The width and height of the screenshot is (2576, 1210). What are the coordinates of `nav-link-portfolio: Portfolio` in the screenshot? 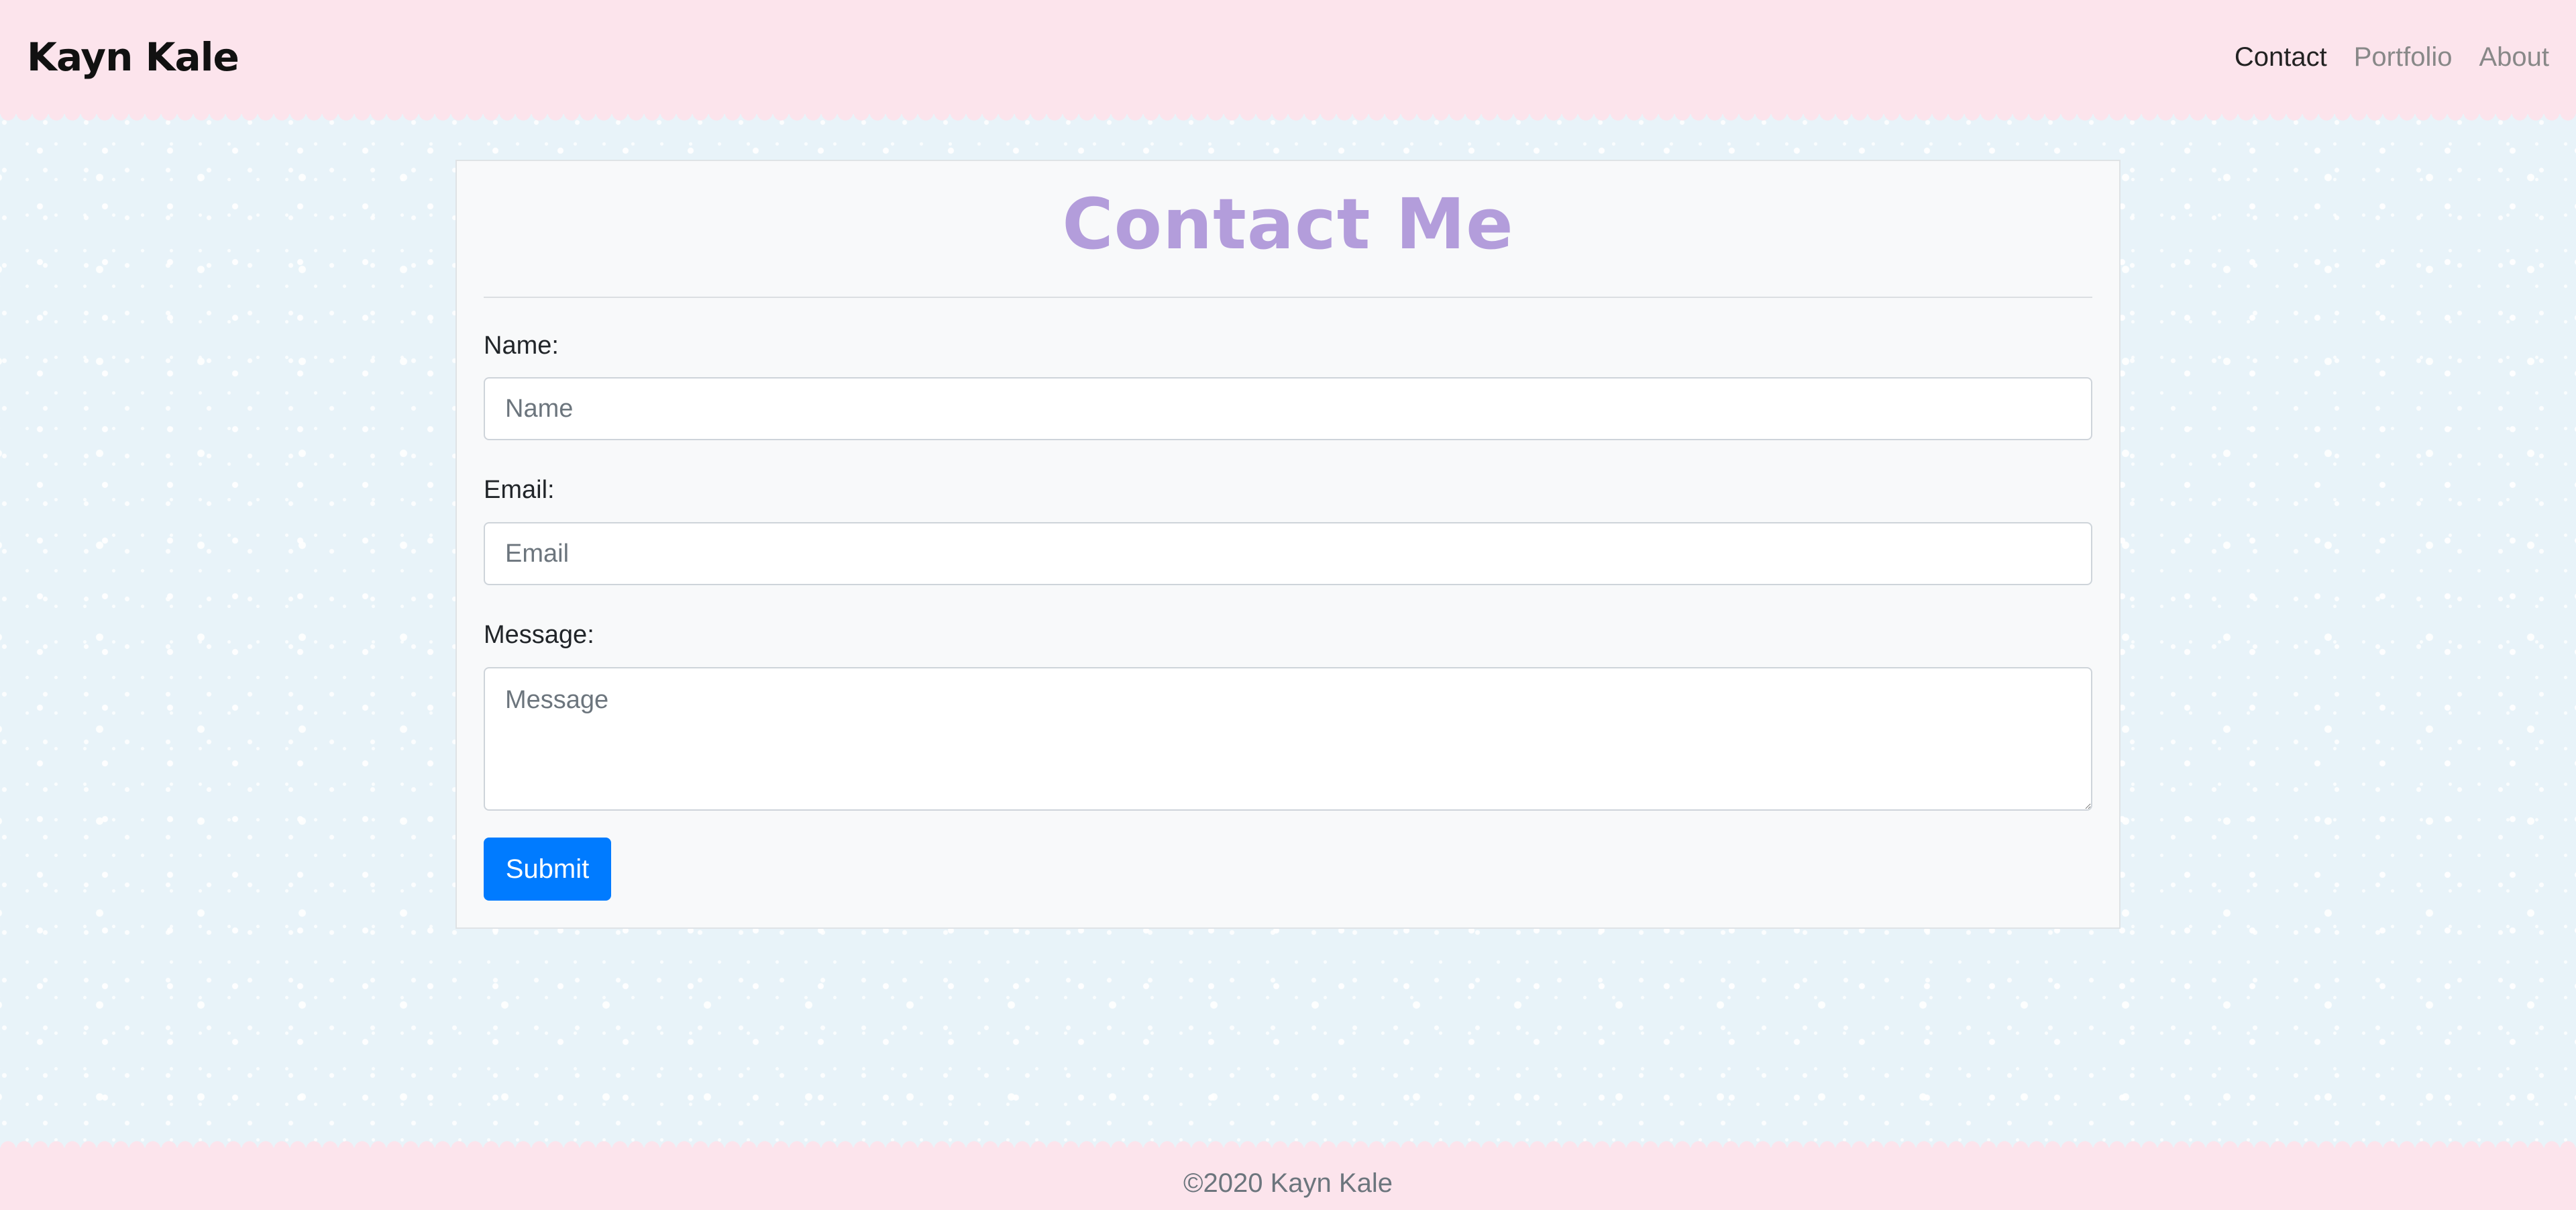 It's located at (2403, 57).